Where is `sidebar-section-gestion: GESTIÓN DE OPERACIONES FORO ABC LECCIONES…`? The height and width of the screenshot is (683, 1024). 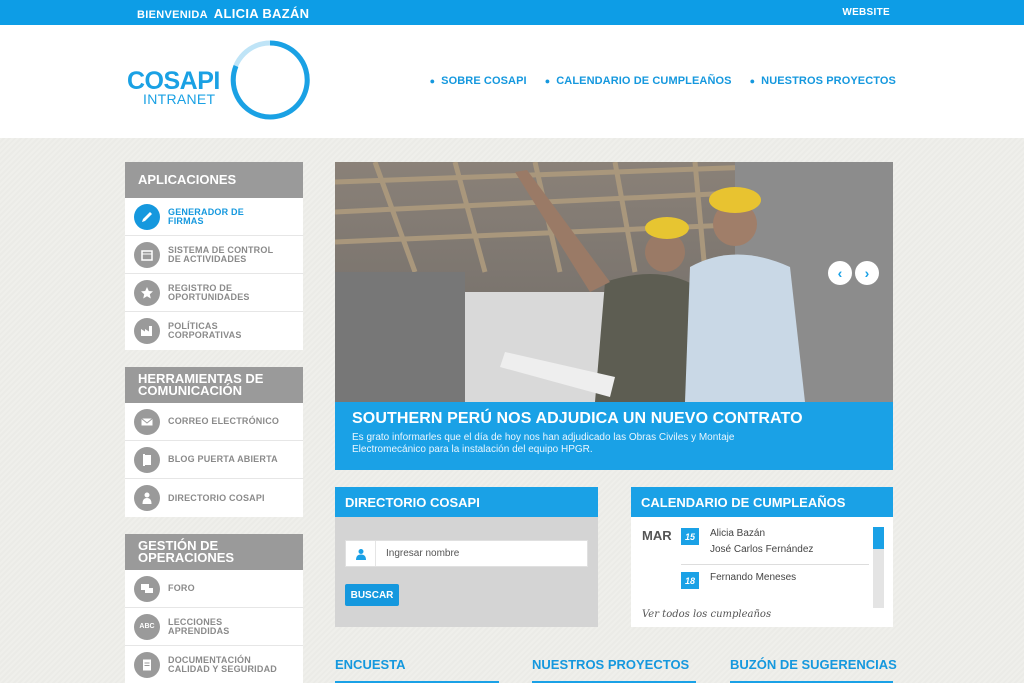
sidebar-section-gestion: GESTIÓN DE OPERACIONES FORO ABC LECCIONES… is located at coordinates (214, 608).